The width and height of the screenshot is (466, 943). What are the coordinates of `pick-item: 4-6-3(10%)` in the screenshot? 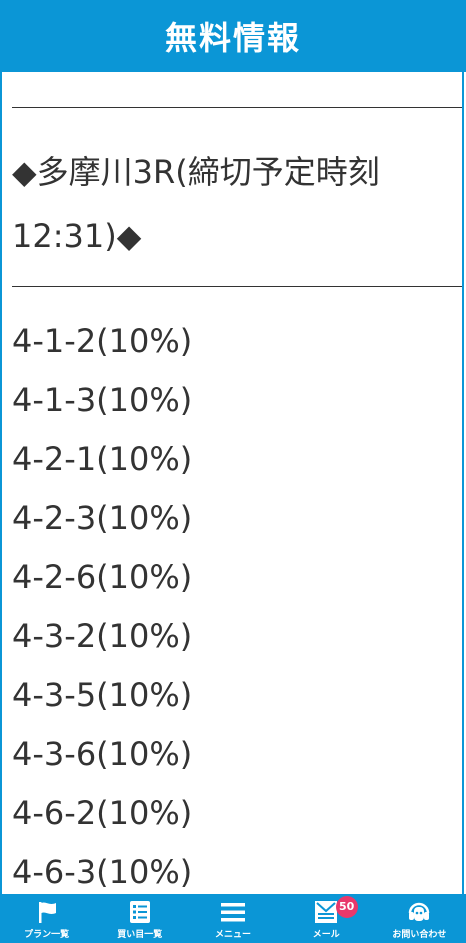 It's located at (102, 872).